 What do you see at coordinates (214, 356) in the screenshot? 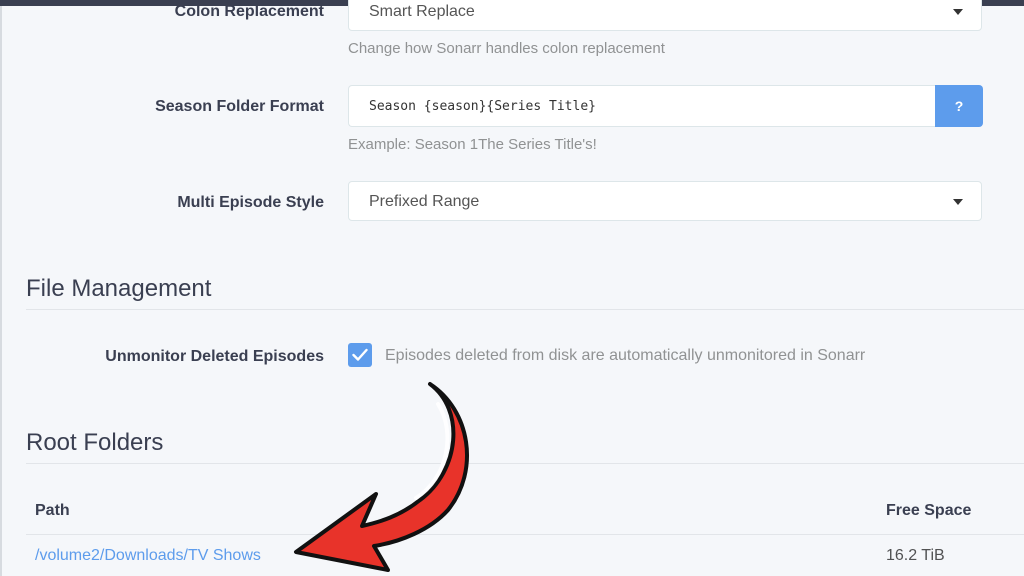
I see `unmonitor-deleted-label: Unmonitor Deleted Episodes` at bounding box center [214, 356].